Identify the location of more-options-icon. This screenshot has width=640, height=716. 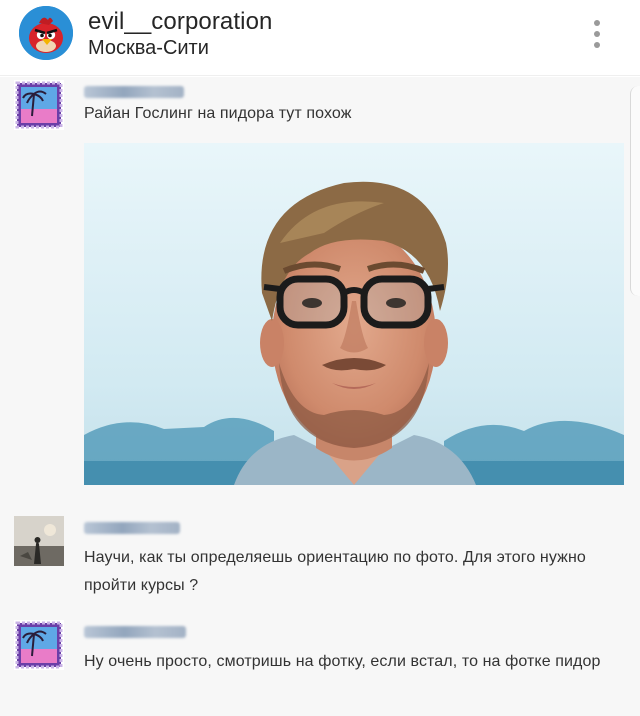
(597, 34).